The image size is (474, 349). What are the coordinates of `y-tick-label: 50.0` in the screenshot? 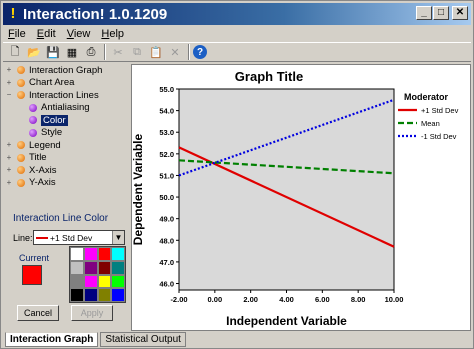 It's located at (166, 197).